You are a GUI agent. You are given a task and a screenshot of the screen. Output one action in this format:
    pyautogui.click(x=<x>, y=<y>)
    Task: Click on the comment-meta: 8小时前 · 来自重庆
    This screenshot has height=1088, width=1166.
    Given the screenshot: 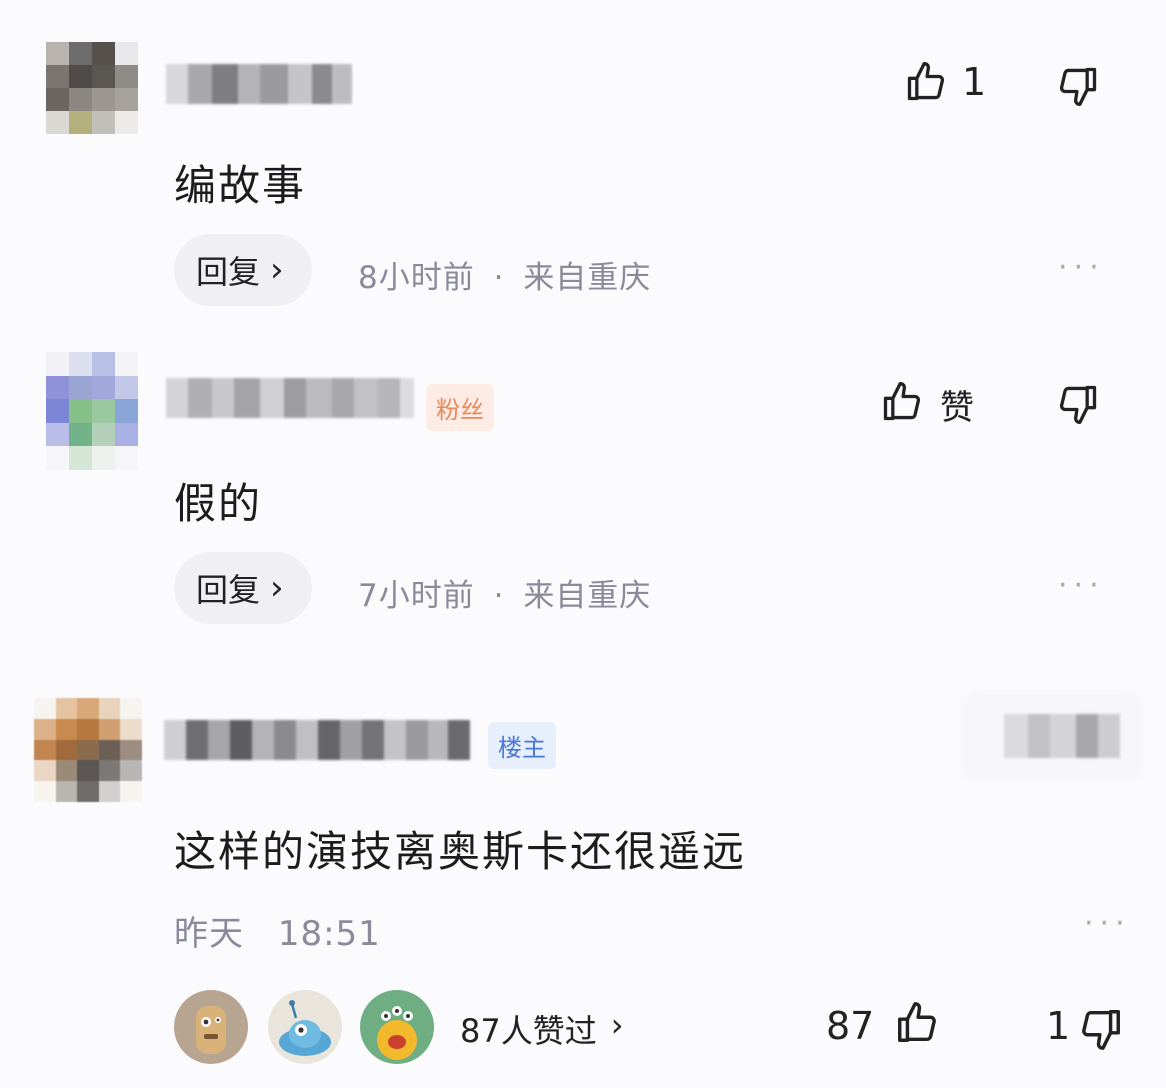 What is the action you would take?
    pyautogui.click(x=504, y=274)
    